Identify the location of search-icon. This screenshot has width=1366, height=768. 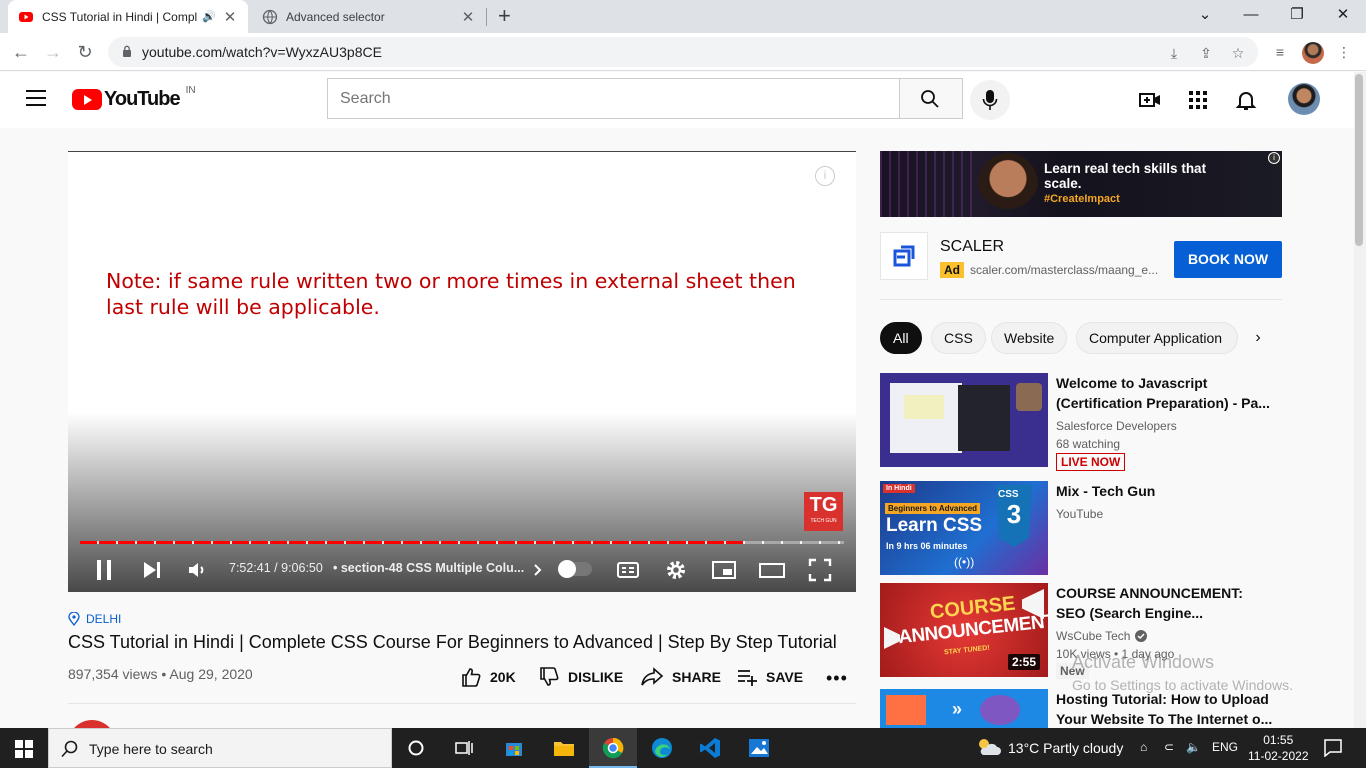
(930, 99).